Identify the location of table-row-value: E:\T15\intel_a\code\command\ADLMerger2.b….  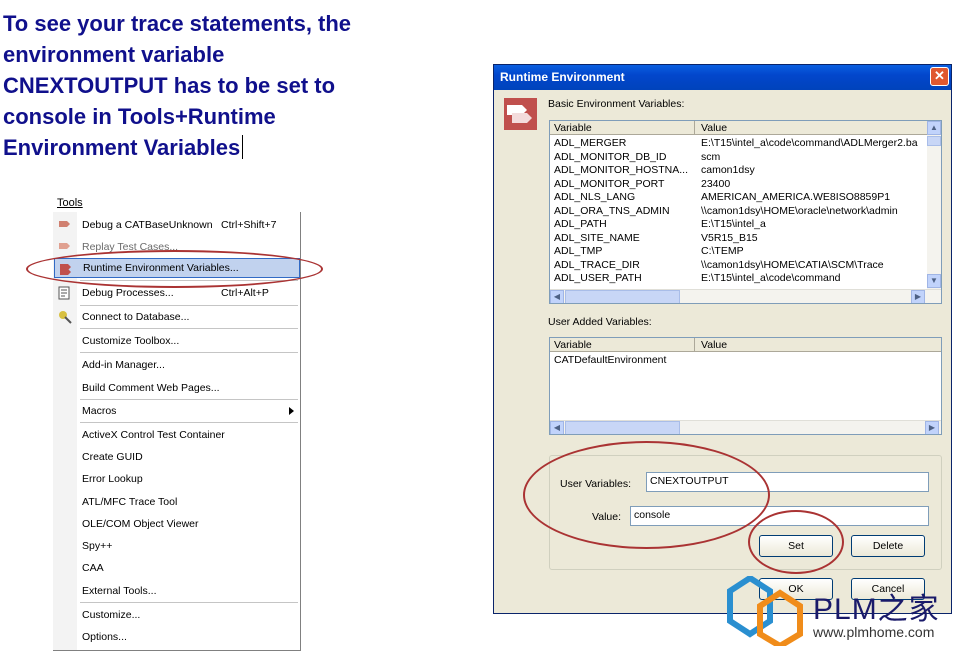
(813, 143).